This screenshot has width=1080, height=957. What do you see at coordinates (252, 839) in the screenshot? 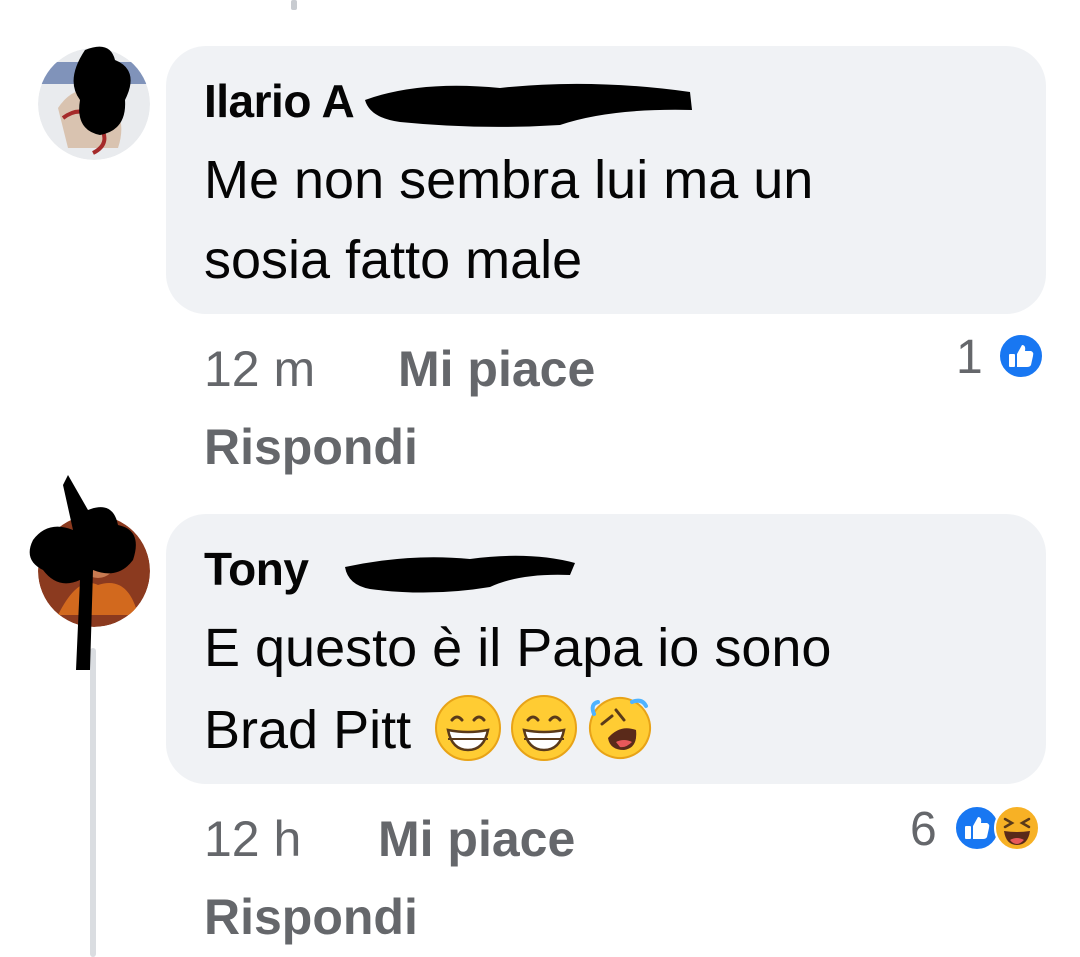
I see `comment-timestamp: 12 h` at bounding box center [252, 839].